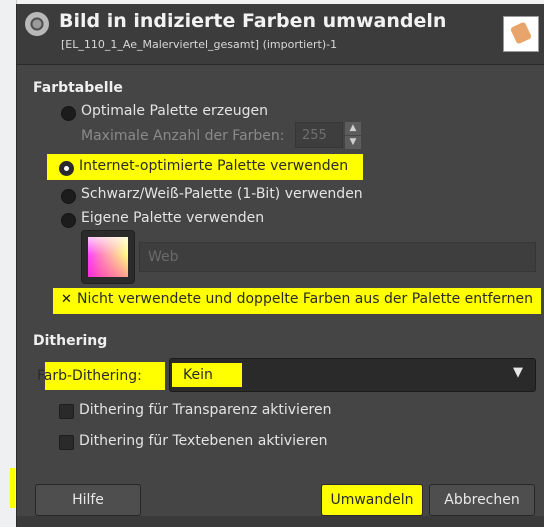  I want to click on preview-shape, so click(521, 33).